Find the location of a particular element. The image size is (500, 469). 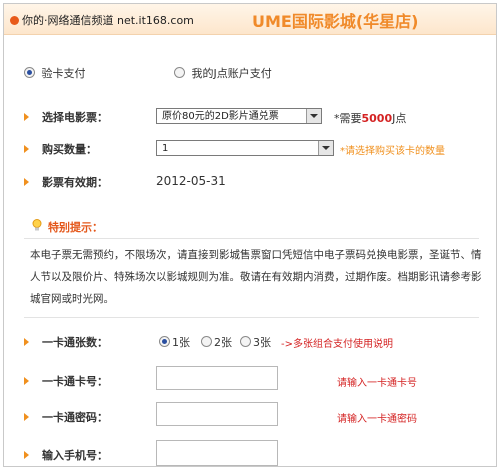

page-title: UME国际影城(华星店) is located at coordinates (335, 20).